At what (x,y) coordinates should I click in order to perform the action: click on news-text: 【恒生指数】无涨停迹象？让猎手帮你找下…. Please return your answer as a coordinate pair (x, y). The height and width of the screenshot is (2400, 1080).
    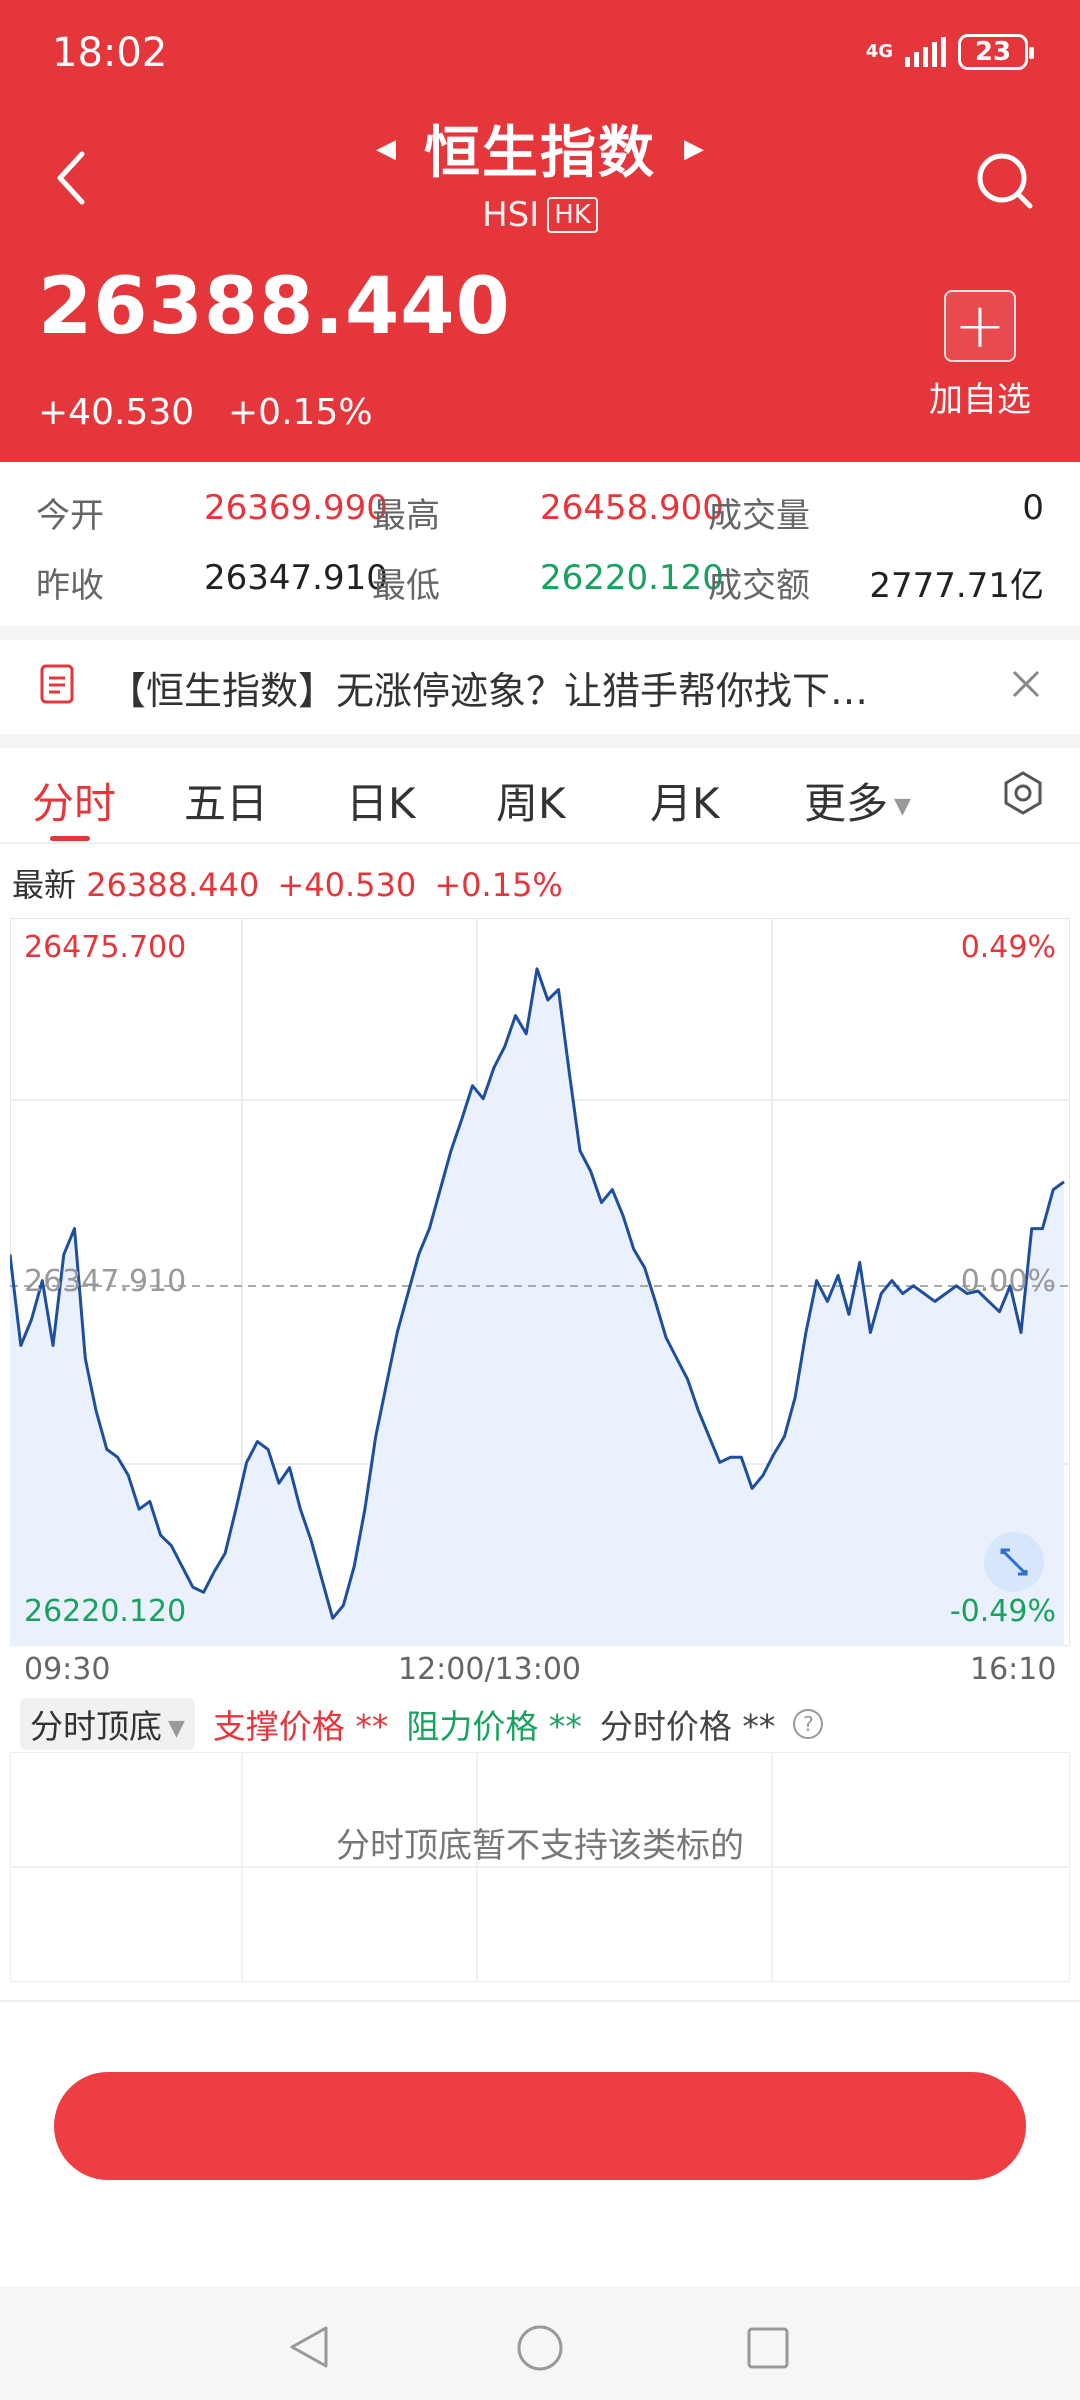
    Looking at the image, I should click on (488, 691).